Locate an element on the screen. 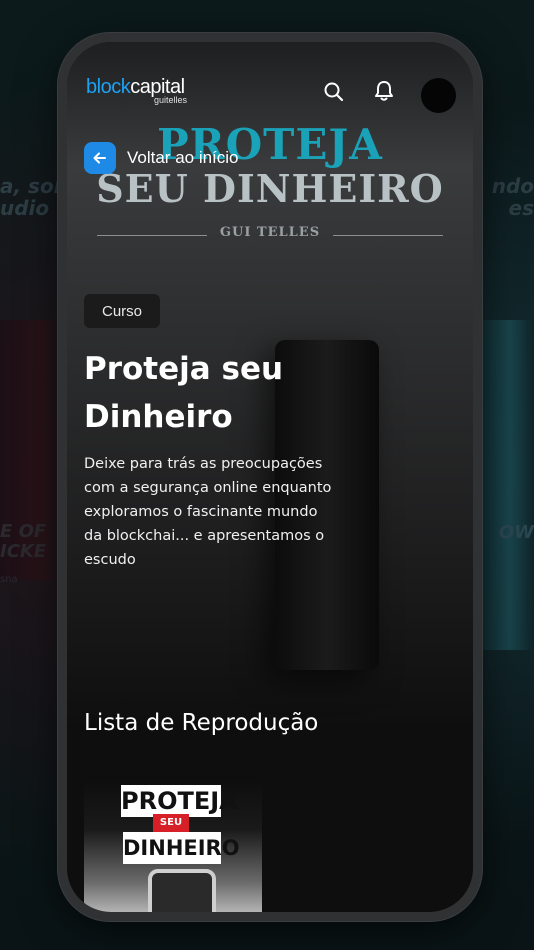  backdrop-text-line: ndo is located at coordinates (512, 186).